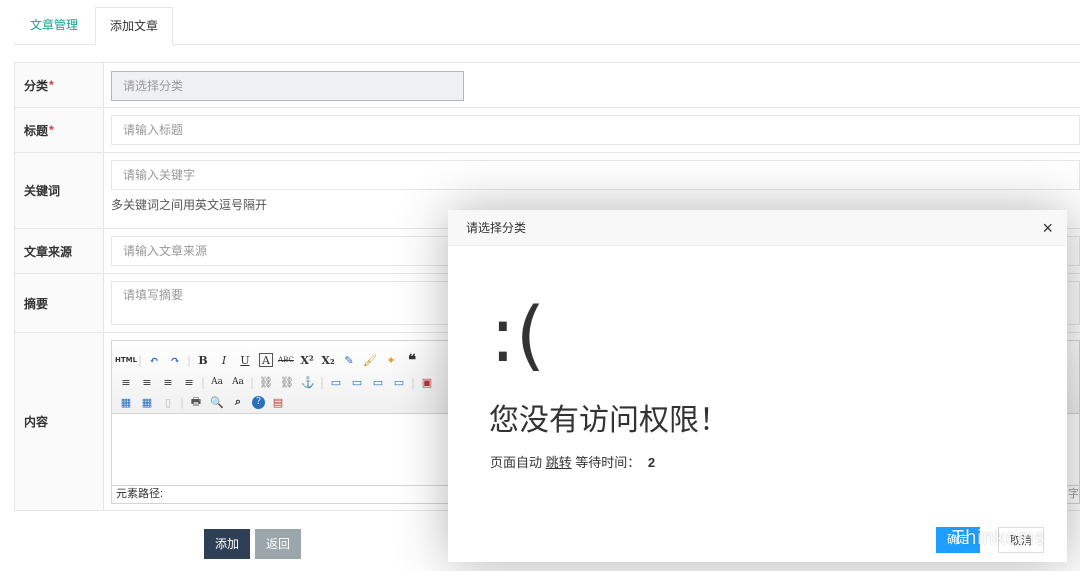 This screenshot has width=1080, height=571. What do you see at coordinates (168, 402) in the screenshot?
I see `page-break-icon: ▯` at bounding box center [168, 402].